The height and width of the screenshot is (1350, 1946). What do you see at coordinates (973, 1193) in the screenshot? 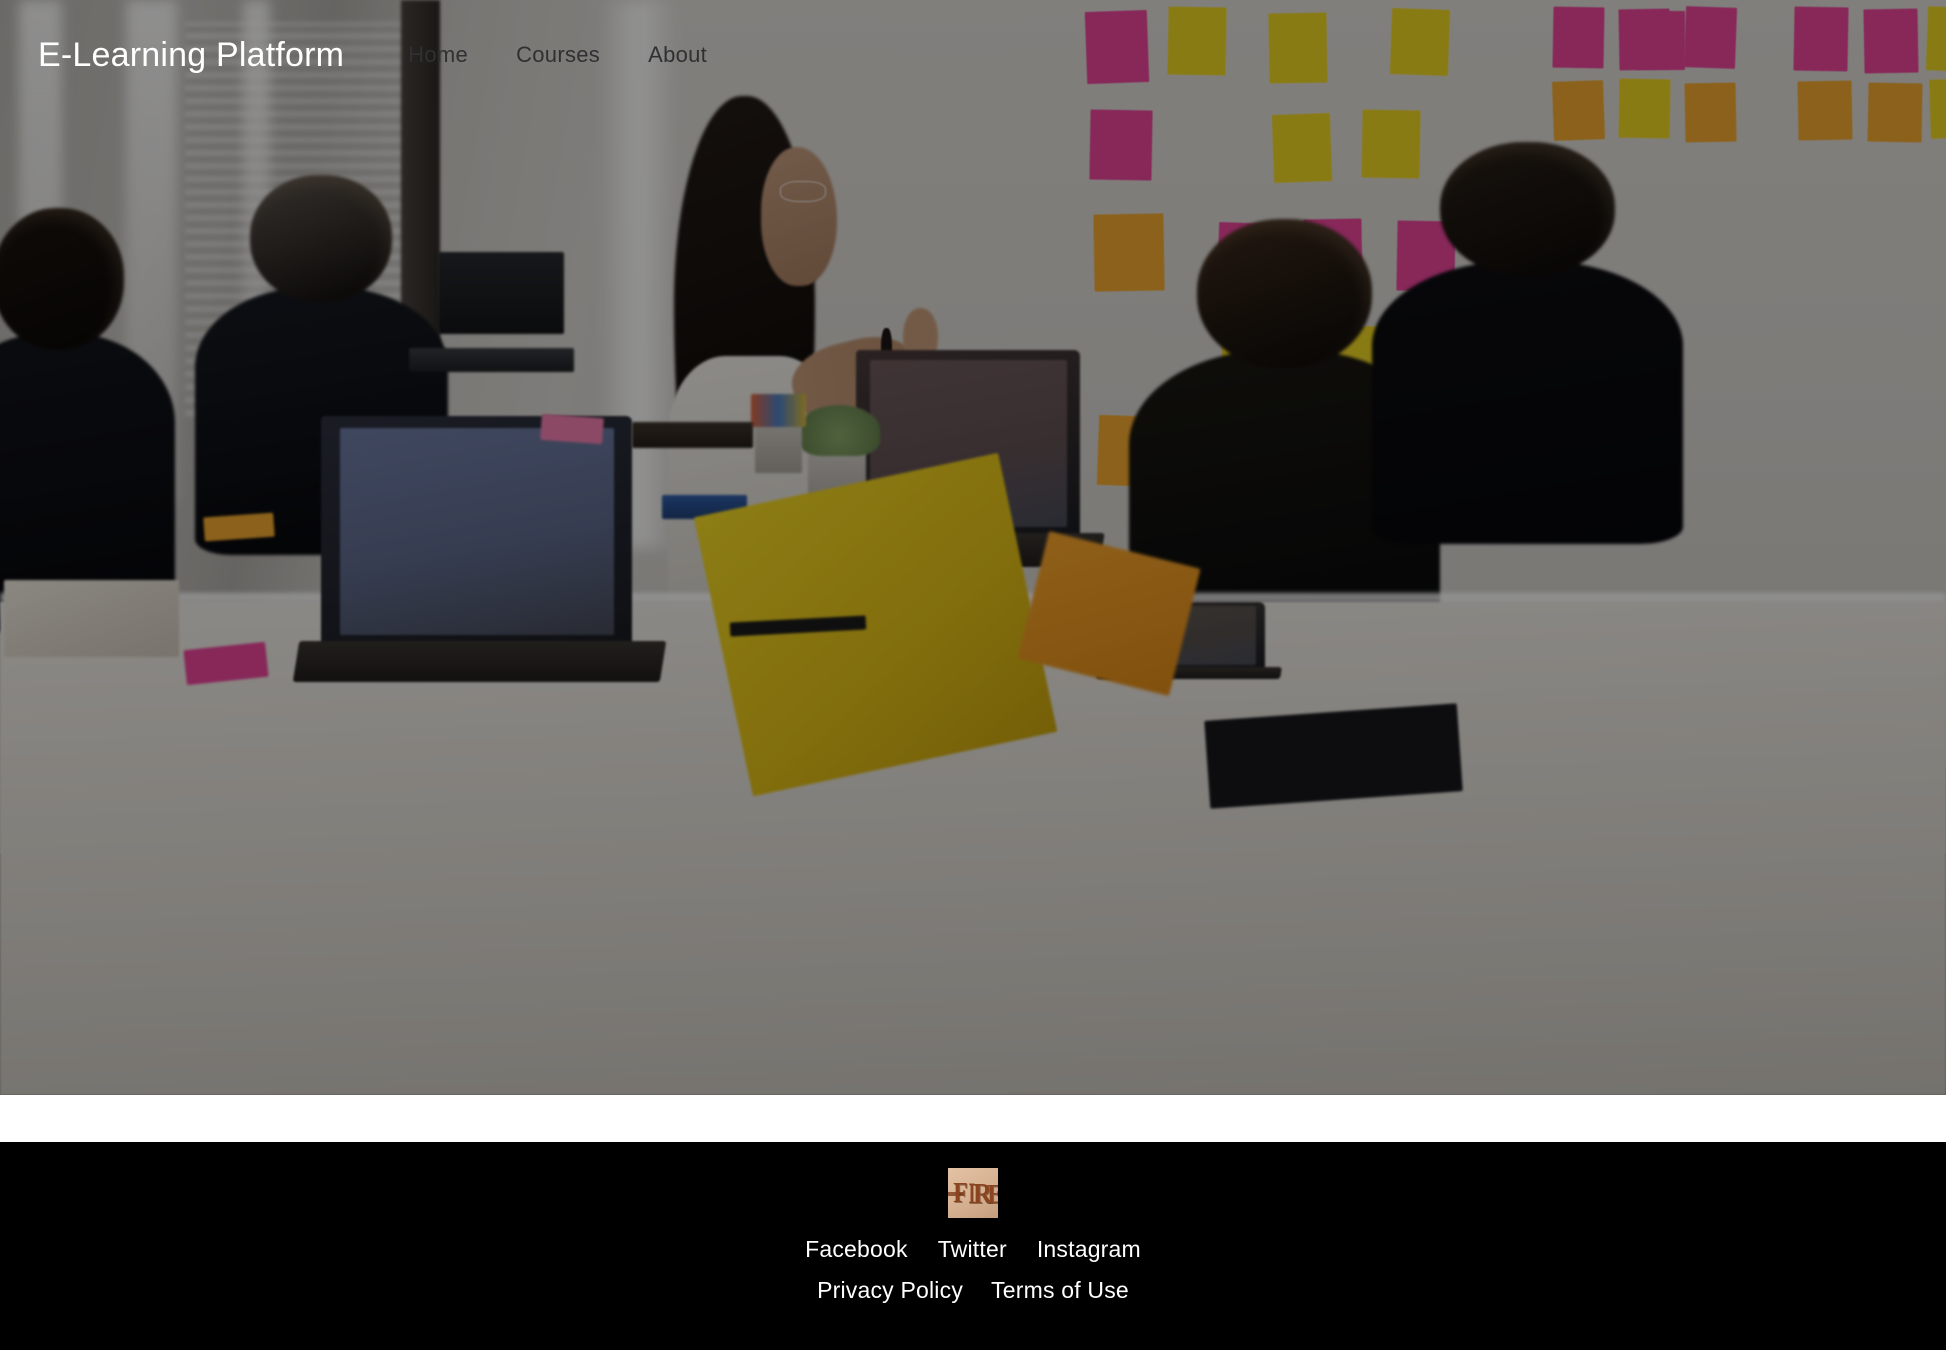
I see `letterpress-logo-icon: F I R E` at bounding box center [973, 1193].